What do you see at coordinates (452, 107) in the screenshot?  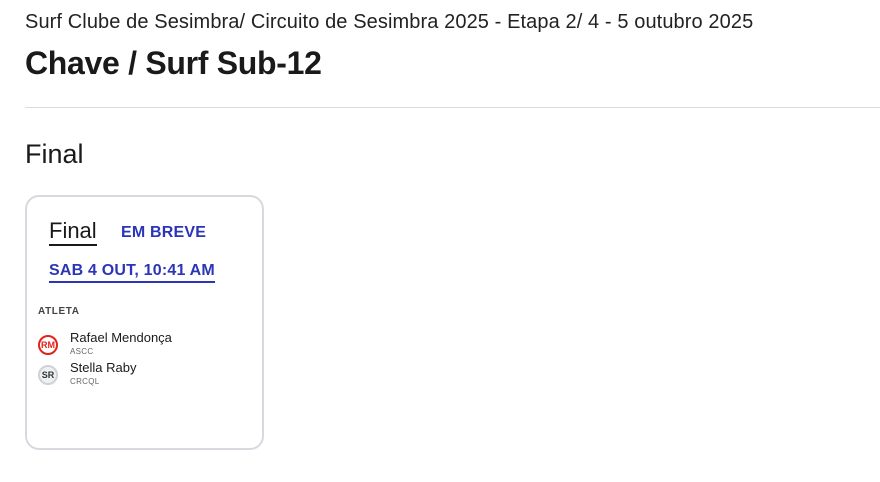 I see `divider` at bounding box center [452, 107].